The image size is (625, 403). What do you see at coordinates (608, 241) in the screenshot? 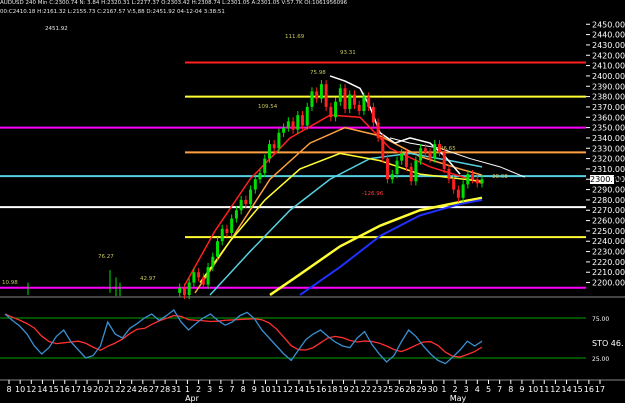
I see `y-tick-label: 2240.00` at bounding box center [608, 241].